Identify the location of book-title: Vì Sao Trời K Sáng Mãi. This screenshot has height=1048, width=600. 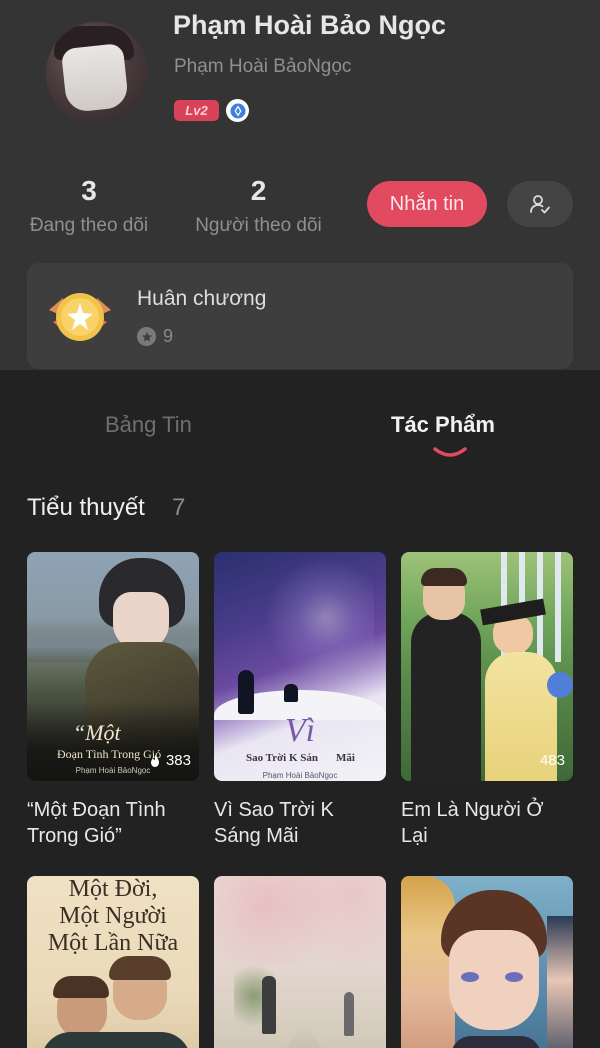
(300, 823).